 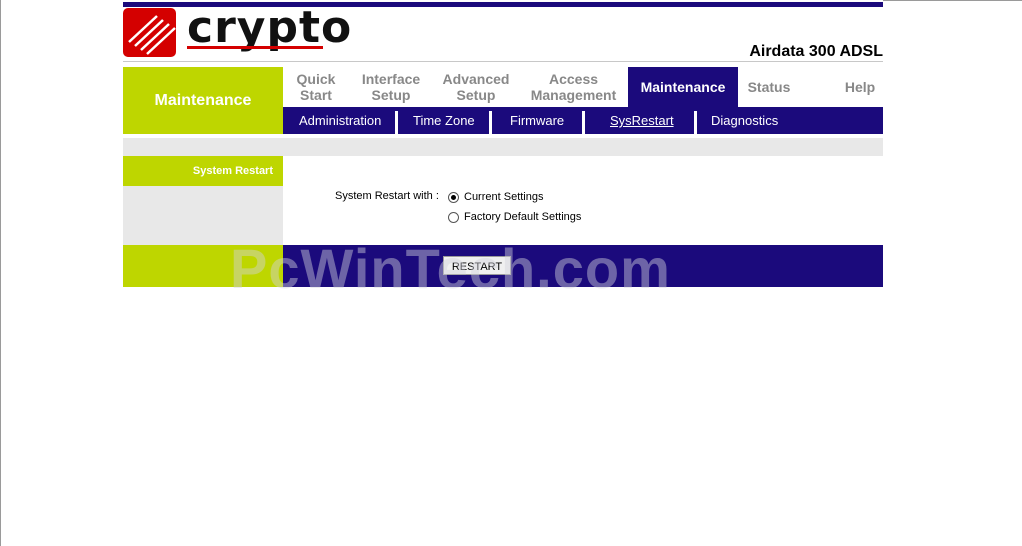 I want to click on radio-row-current-settings: Current Settings, so click(x=495, y=197).